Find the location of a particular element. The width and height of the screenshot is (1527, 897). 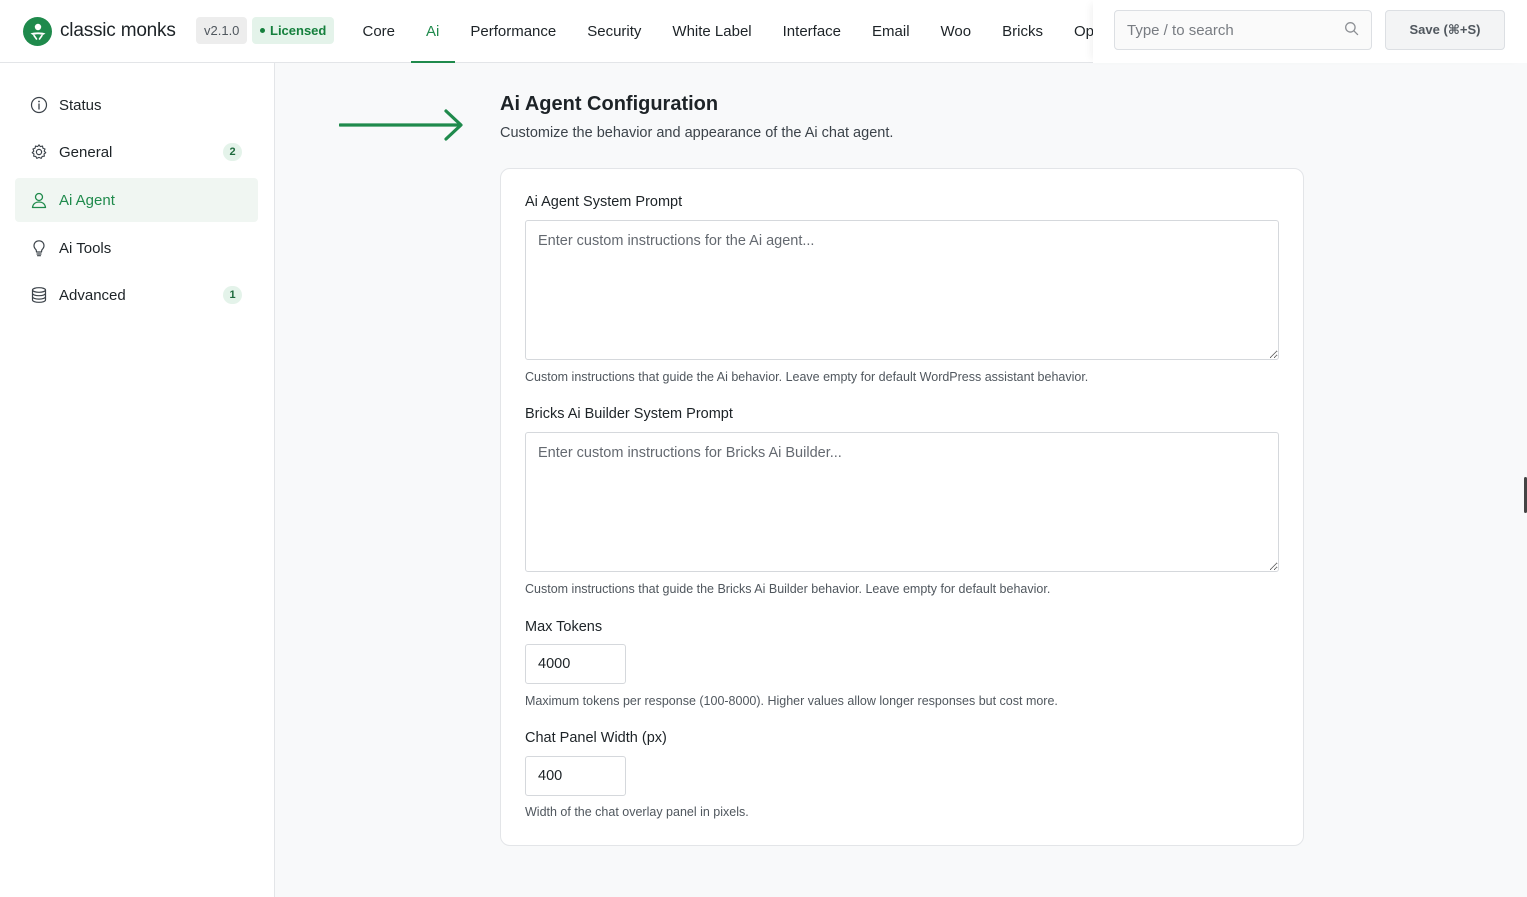

sidebar-item-status: Status is located at coordinates (136, 105).